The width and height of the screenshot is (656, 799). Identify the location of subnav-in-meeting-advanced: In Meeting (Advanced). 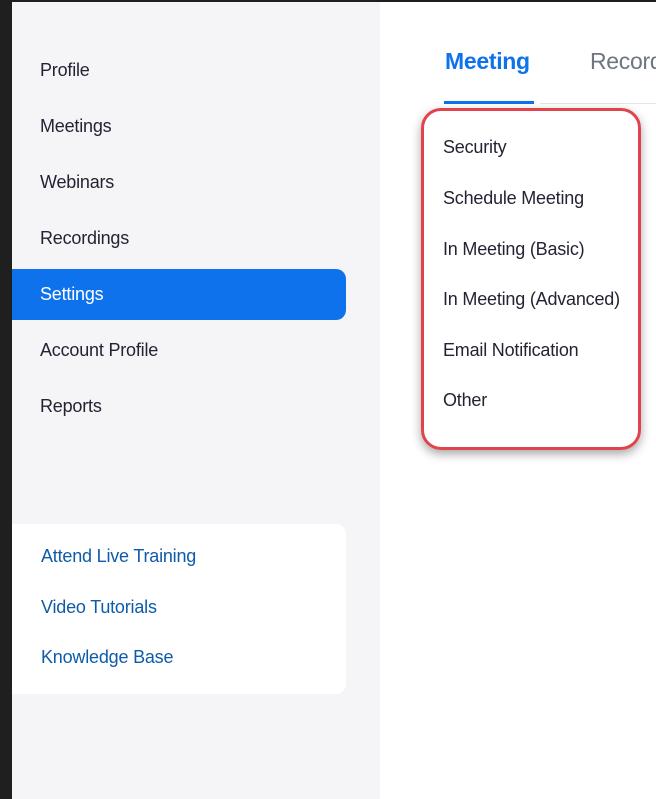
(531, 299).